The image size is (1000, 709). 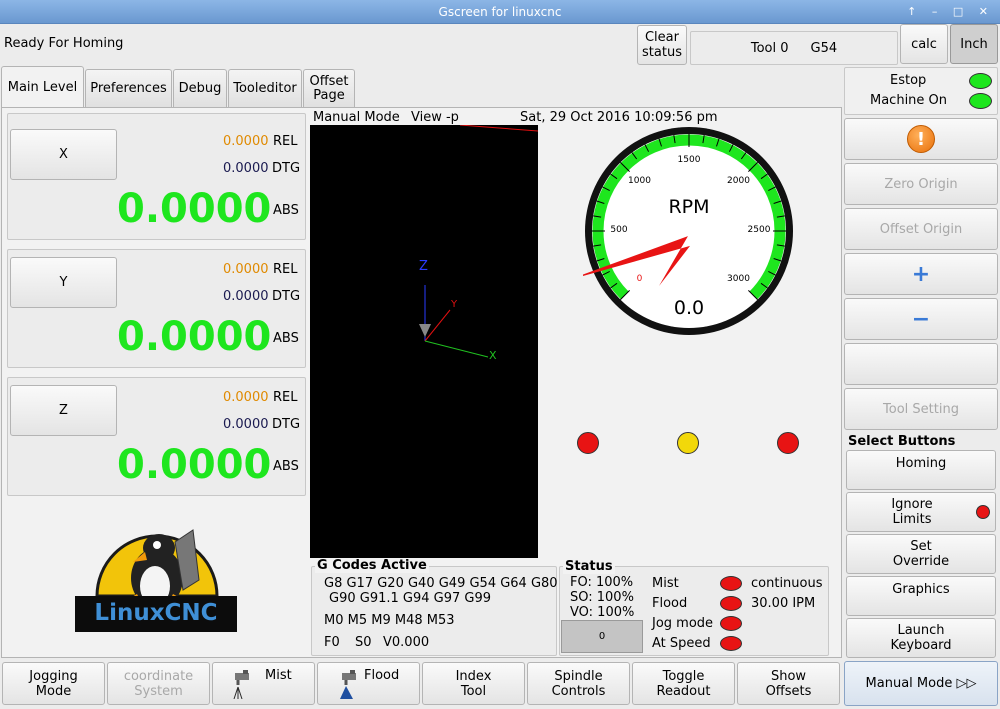 What do you see at coordinates (332, 642) in the screenshot?
I see `feed-value: F0` at bounding box center [332, 642].